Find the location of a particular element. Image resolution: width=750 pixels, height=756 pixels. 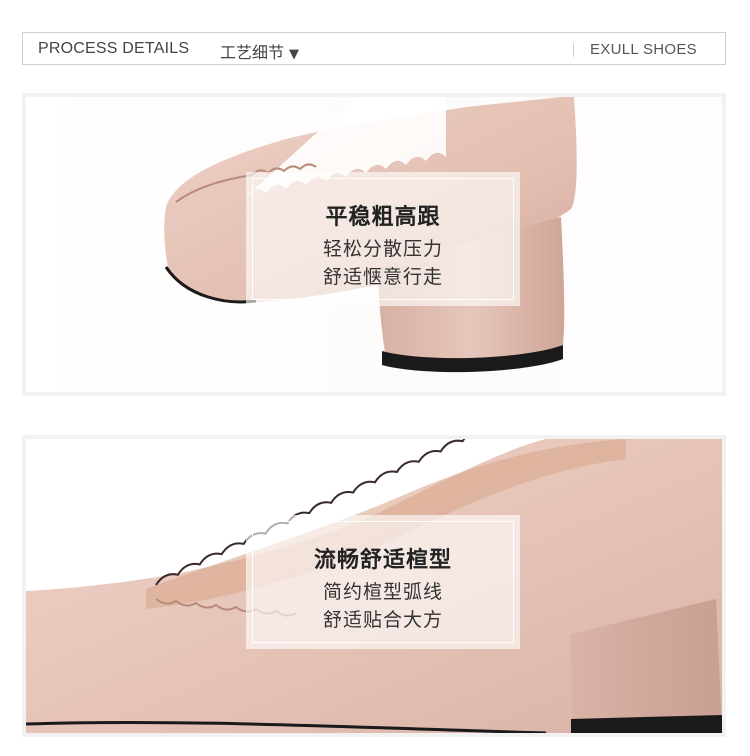

feature-callout-frame: 流畅舒适楦型 简约楦型弧线 舒适贴合大方 is located at coordinates (383, 582).